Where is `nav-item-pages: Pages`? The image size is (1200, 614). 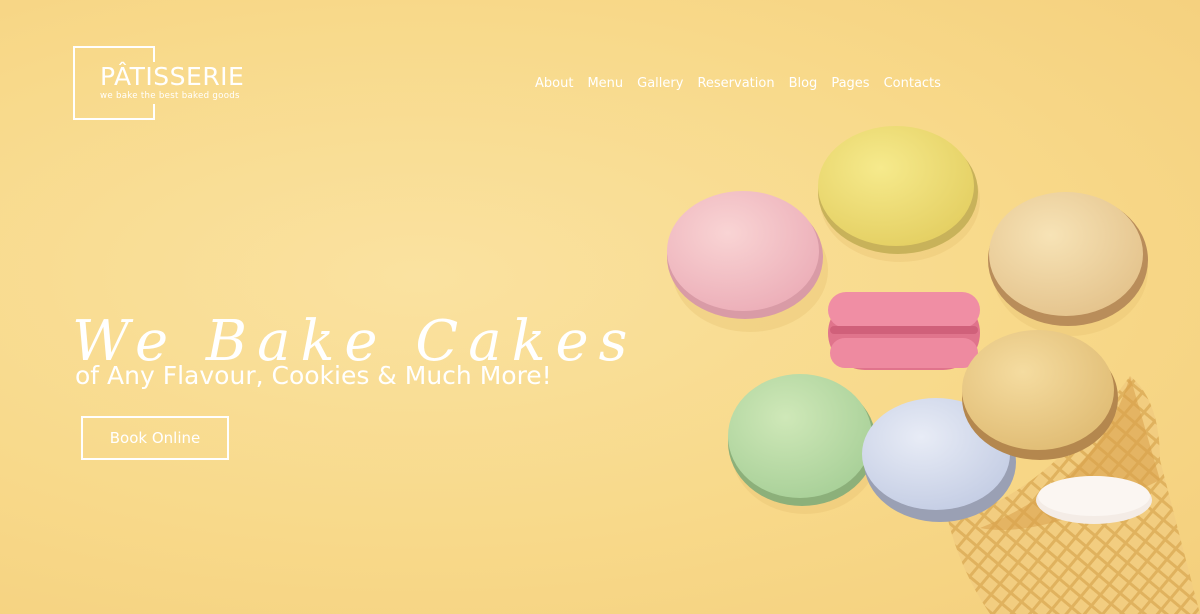
nav-item-pages: Pages is located at coordinates (850, 84).